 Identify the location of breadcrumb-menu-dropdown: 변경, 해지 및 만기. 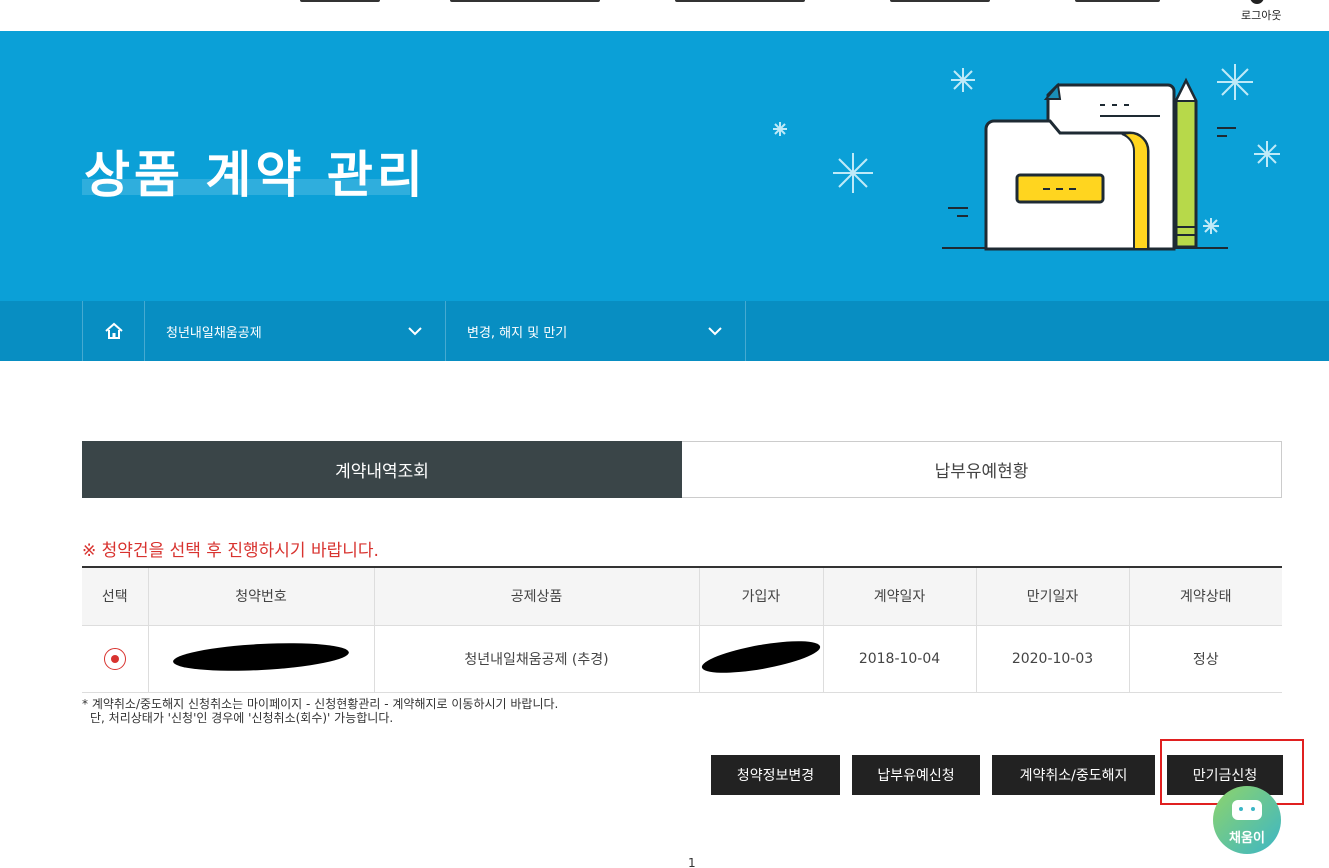
(595, 331).